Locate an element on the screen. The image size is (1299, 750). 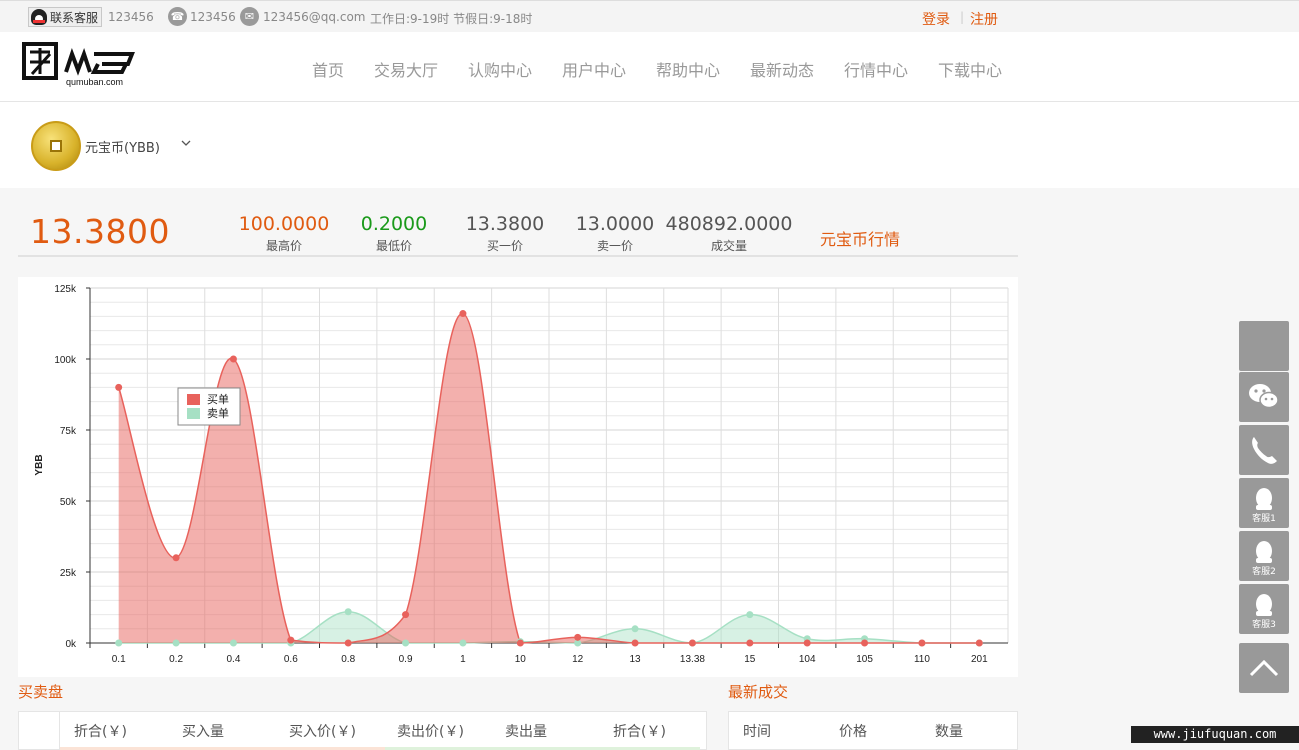
stat-low-value: 0.2000 is located at coordinates (394, 224).